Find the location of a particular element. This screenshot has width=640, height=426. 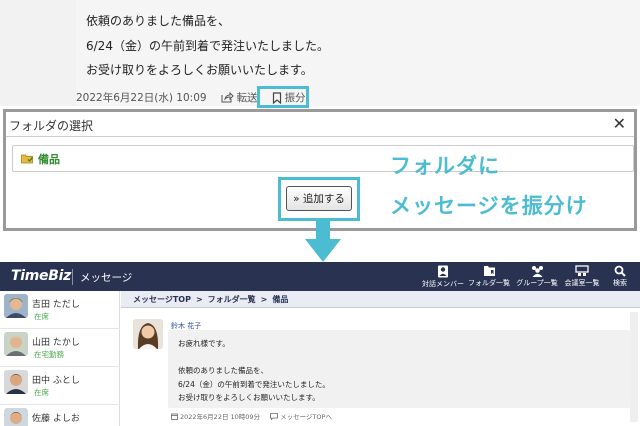

message-line-3: 依頼のありました備品を、 is located at coordinates (223, 370).